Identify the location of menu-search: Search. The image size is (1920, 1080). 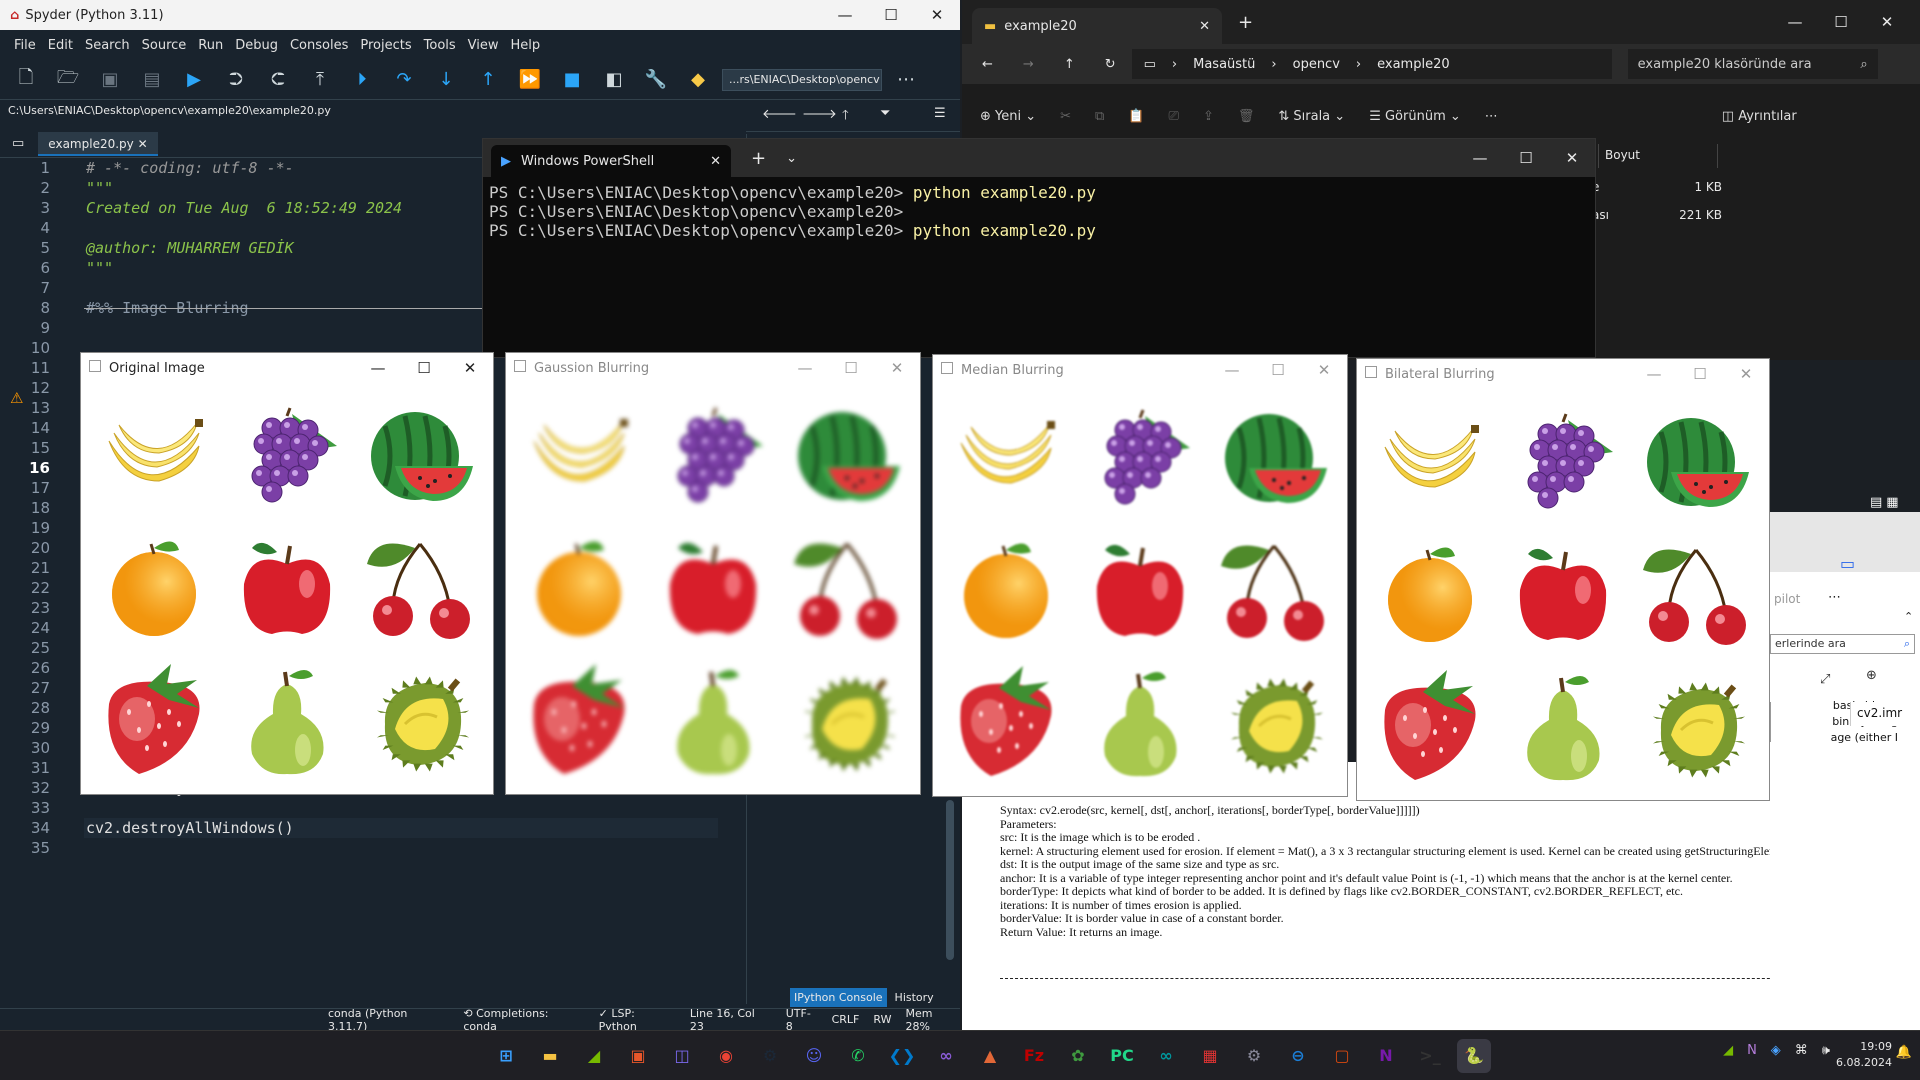
(107, 45).